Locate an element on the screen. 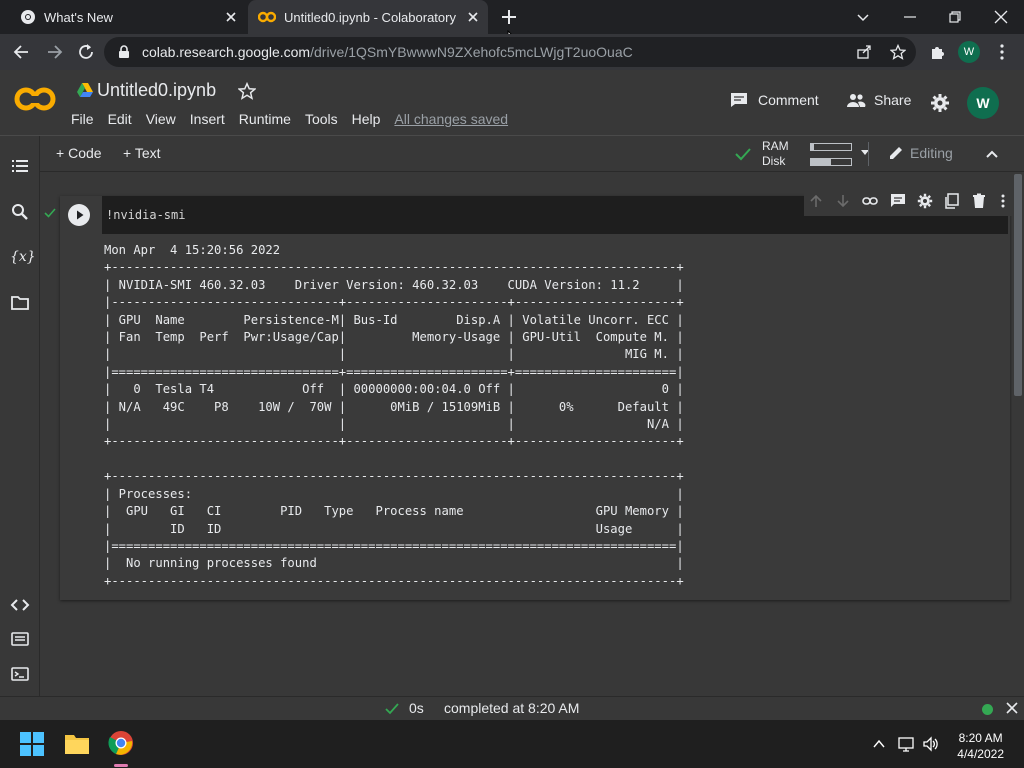 Image resolution: width=1024 pixels, height=768 pixels. star-icon is located at coordinates (247, 91).